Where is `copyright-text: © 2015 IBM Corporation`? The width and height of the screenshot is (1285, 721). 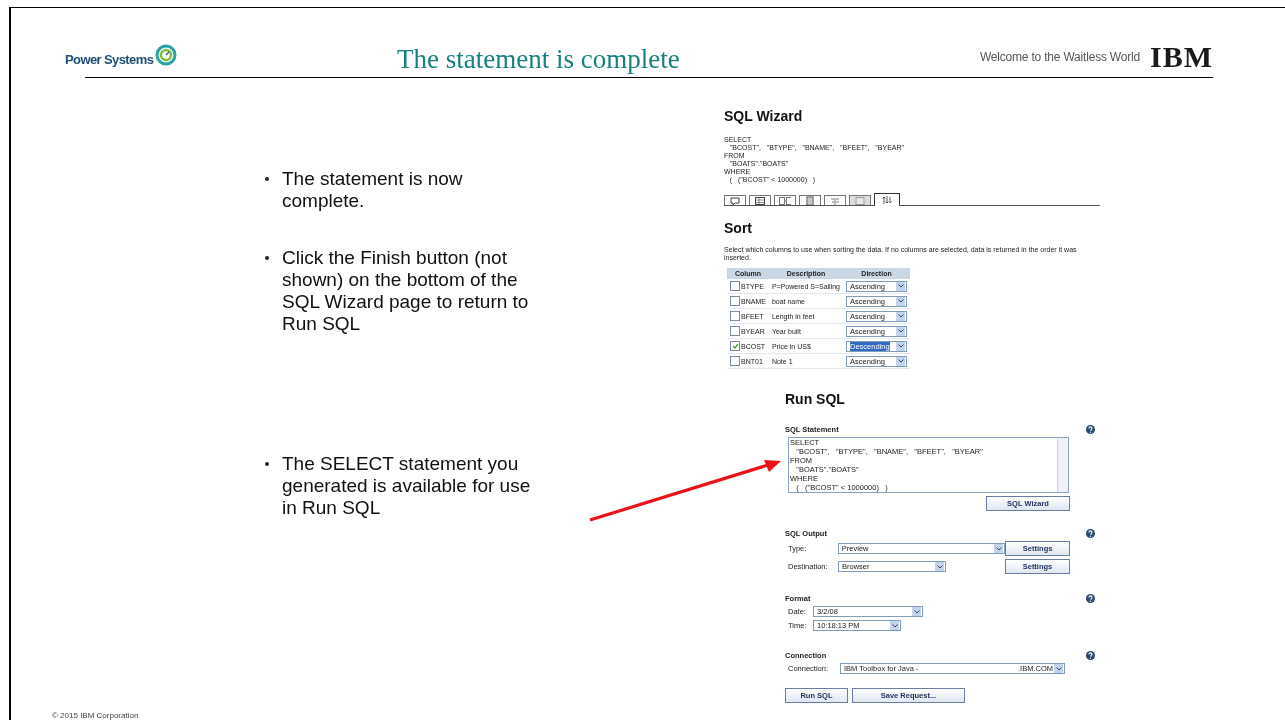
copyright-text: © 2015 IBM Corporation is located at coordinates (96, 715).